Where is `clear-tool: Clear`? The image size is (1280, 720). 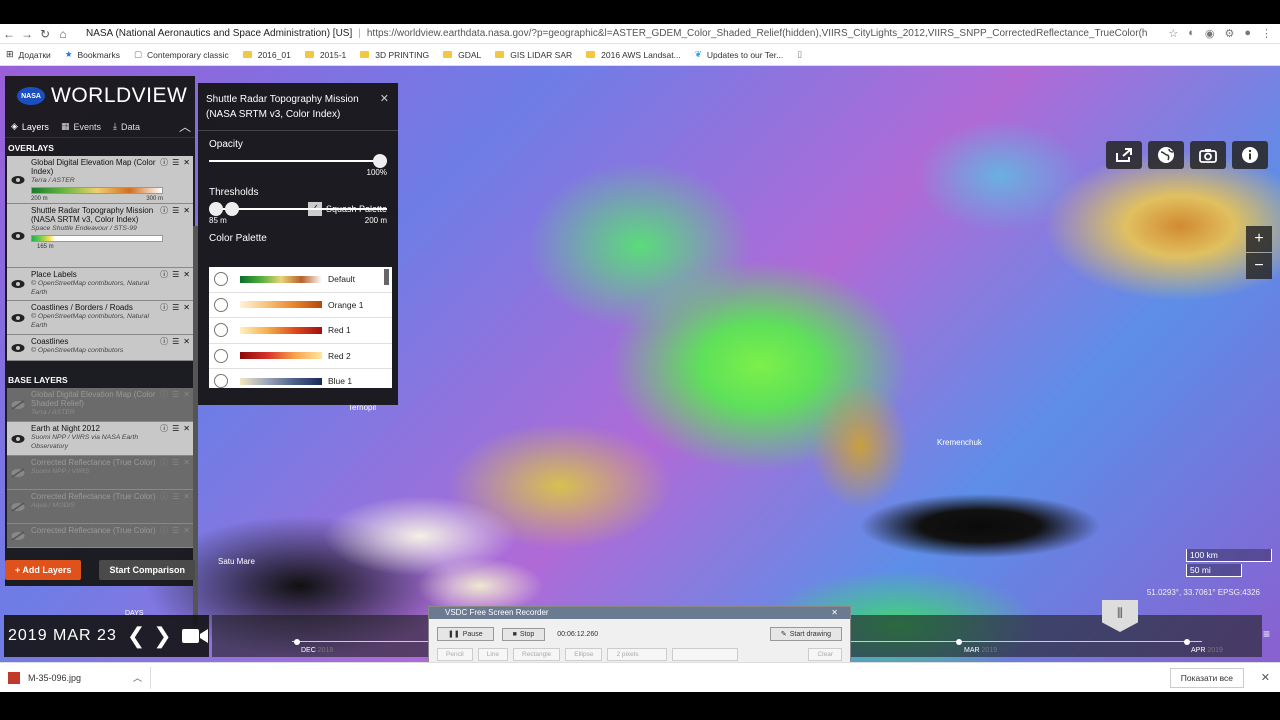 clear-tool: Clear is located at coordinates (825, 654).